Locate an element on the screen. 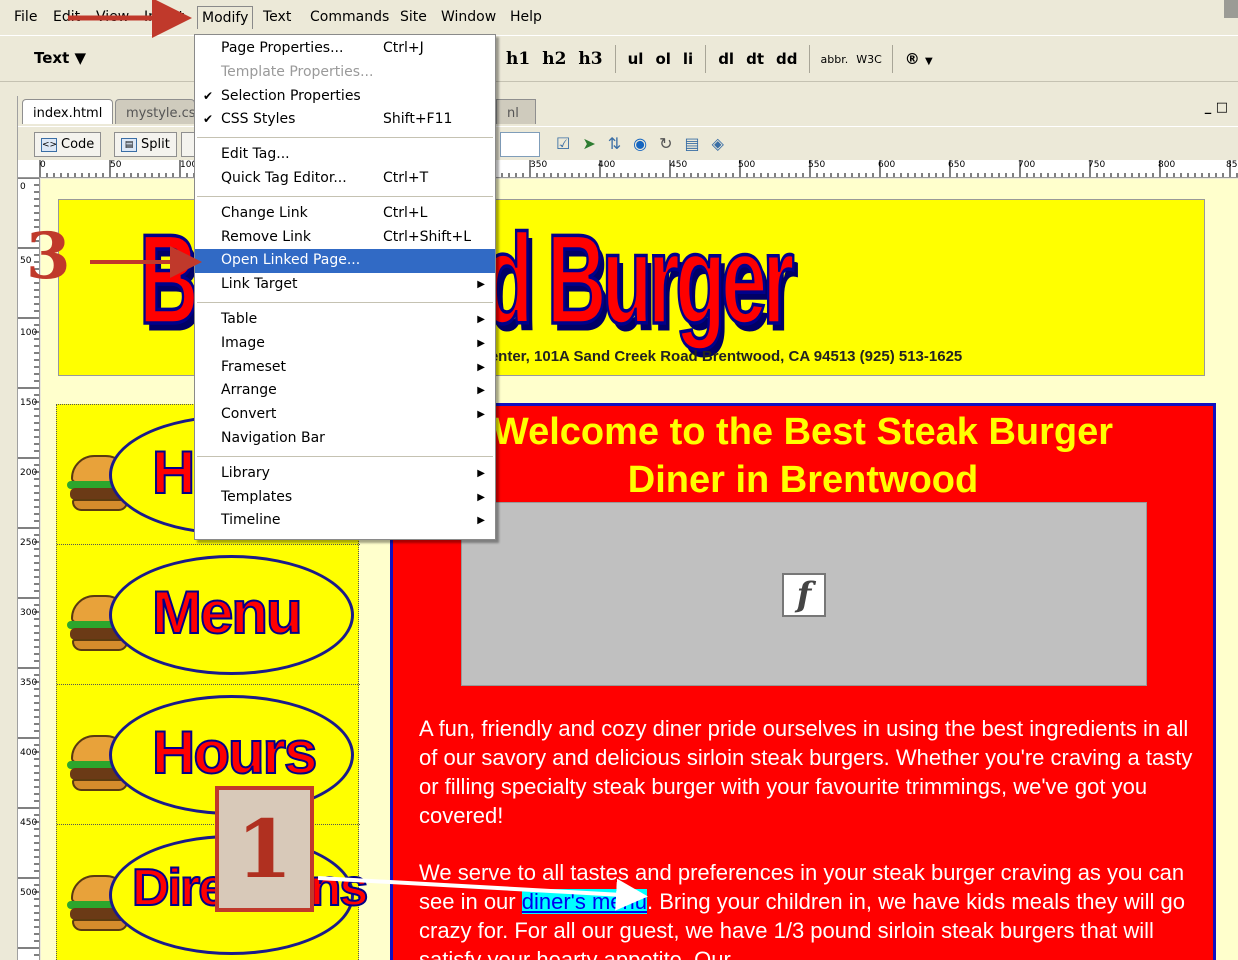 This screenshot has height=960, width=1238. dl-button: dl is located at coordinates (726, 59).